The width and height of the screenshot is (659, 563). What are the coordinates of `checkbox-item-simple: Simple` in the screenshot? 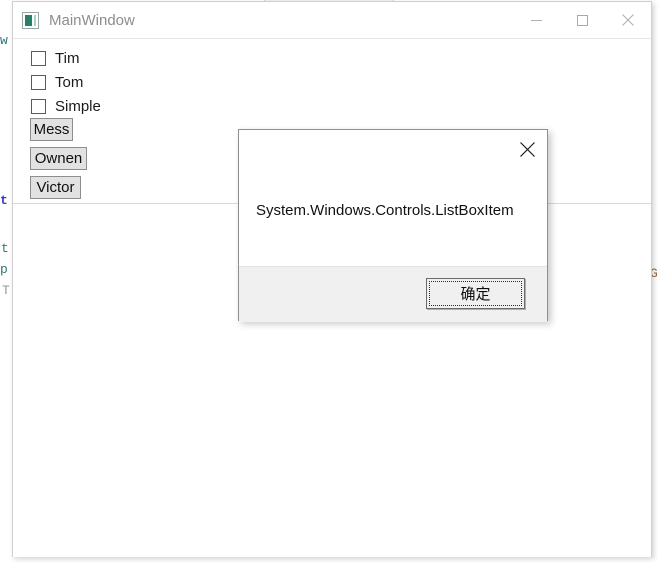 It's located at (66, 106).